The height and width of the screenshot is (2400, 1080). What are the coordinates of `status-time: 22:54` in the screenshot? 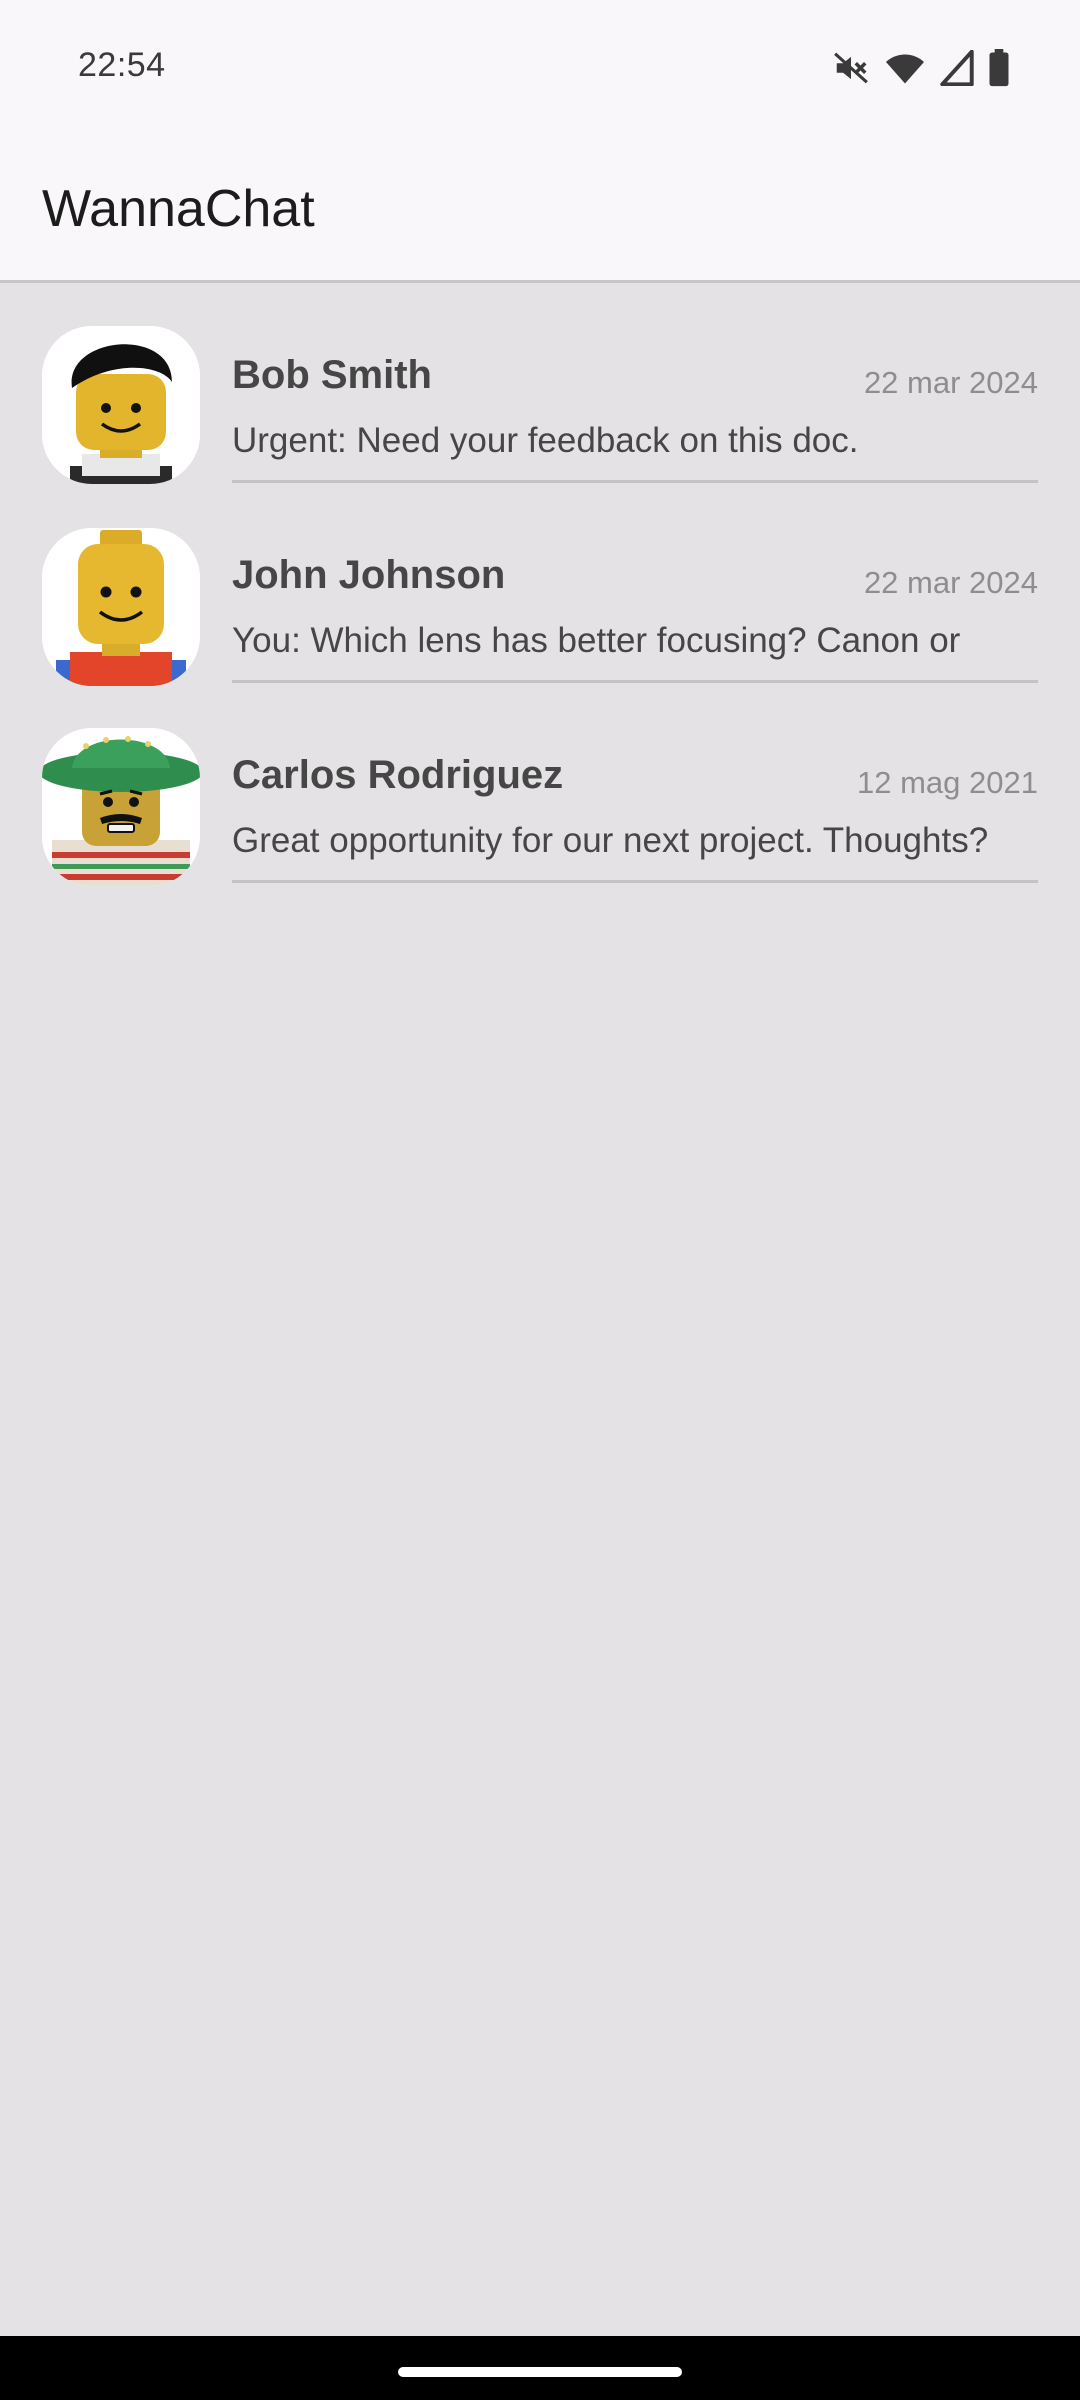 It's located at (122, 65).